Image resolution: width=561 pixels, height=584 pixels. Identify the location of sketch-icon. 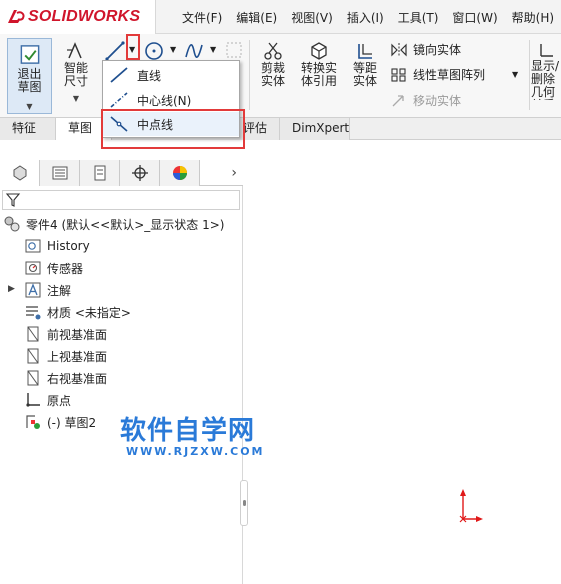
(33, 422).